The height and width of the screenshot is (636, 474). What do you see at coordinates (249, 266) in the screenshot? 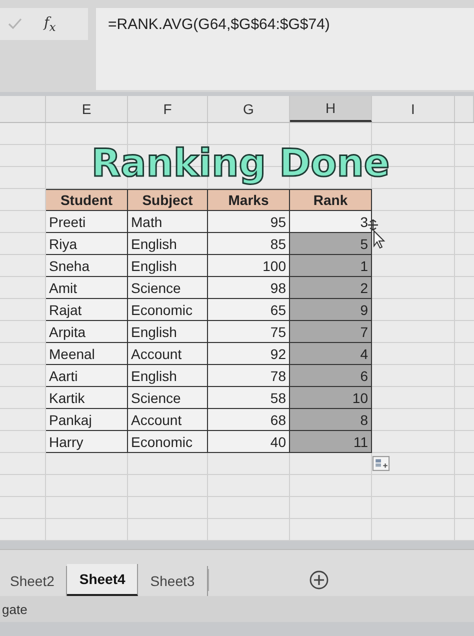
I see `table-cell: 100` at bounding box center [249, 266].